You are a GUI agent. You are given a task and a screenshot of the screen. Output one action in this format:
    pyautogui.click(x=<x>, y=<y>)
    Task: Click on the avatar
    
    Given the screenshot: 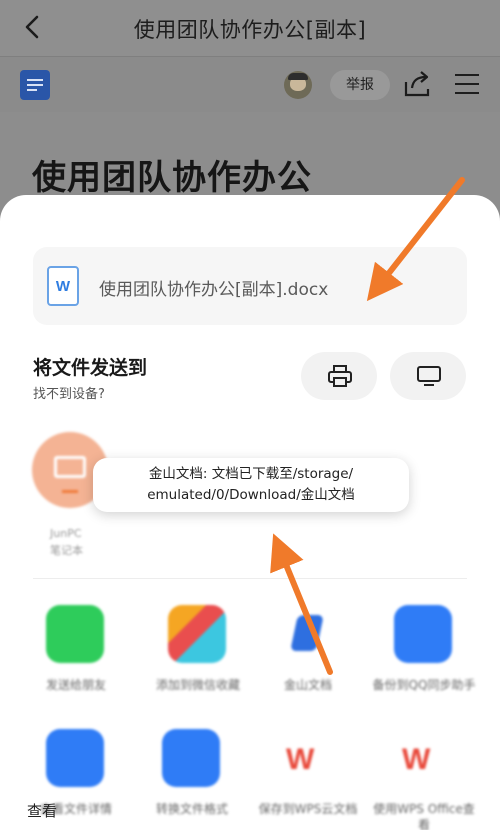 What is the action you would take?
    pyautogui.click(x=298, y=85)
    